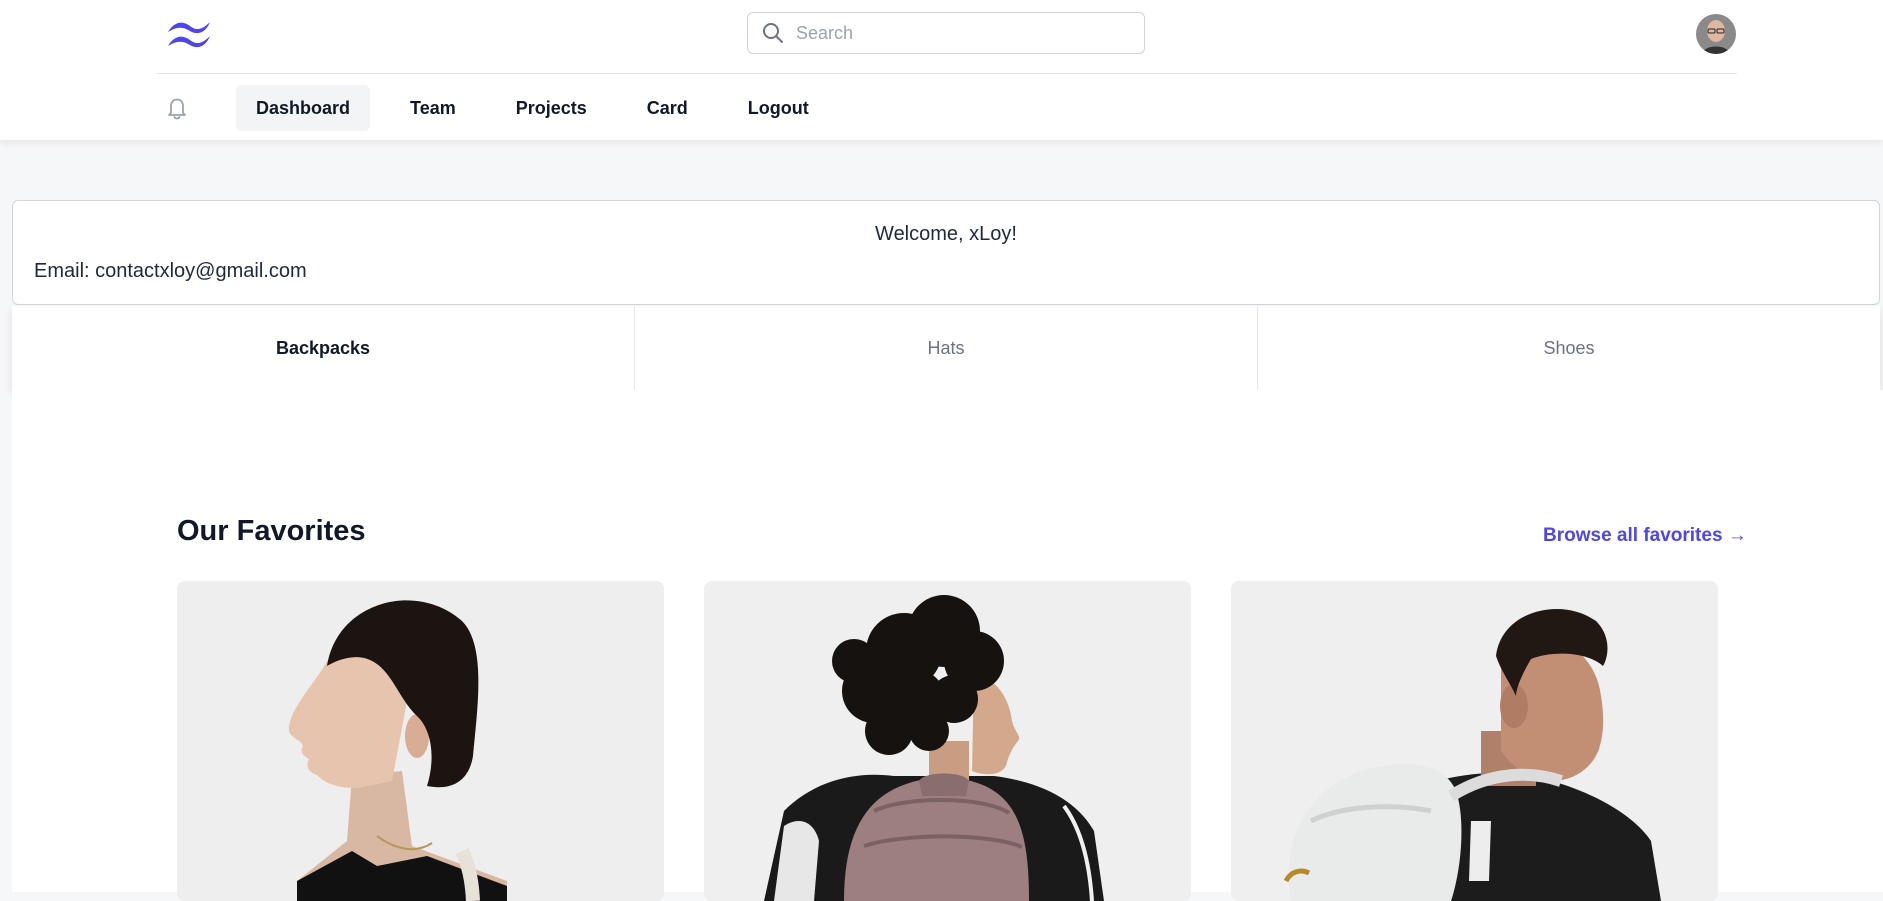 This screenshot has height=901, width=1883. Describe the element at coordinates (170, 271) in the screenshot. I see `user-email: Email: contactxloy@gmail.com` at that location.